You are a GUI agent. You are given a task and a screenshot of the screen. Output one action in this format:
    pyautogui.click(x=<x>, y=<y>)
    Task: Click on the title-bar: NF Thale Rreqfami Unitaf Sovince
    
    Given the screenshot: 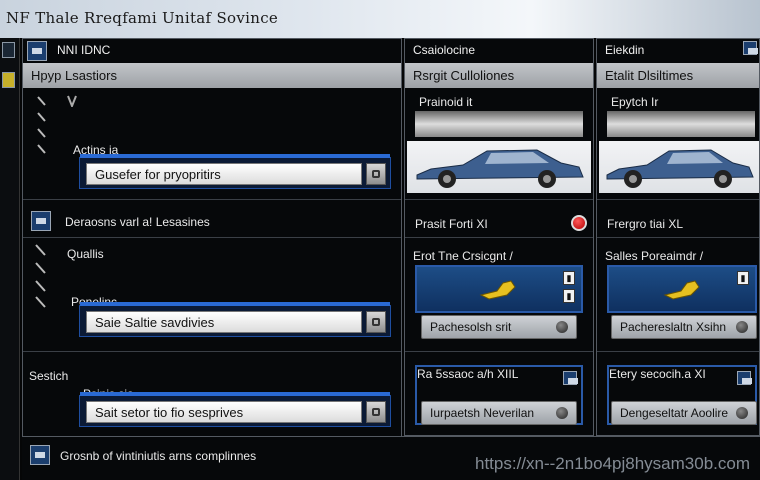 What is the action you would take?
    pyautogui.click(x=380, y=19)
    